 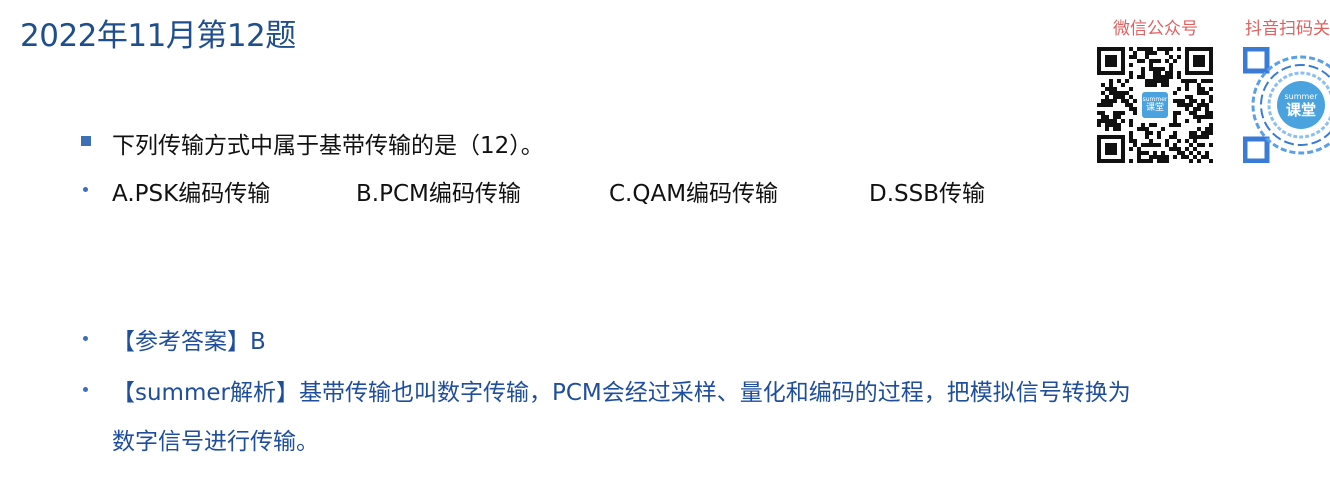 I want to click on option-b: B.PCM编码传输, so click(x=438, y=194).